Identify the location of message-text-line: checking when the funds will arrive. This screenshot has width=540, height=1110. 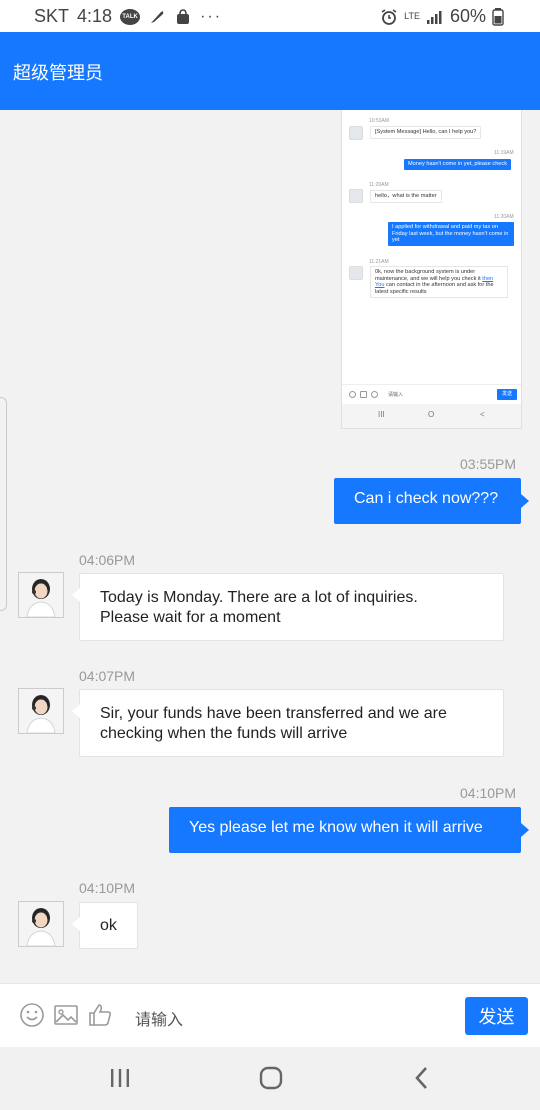
(224, 733).